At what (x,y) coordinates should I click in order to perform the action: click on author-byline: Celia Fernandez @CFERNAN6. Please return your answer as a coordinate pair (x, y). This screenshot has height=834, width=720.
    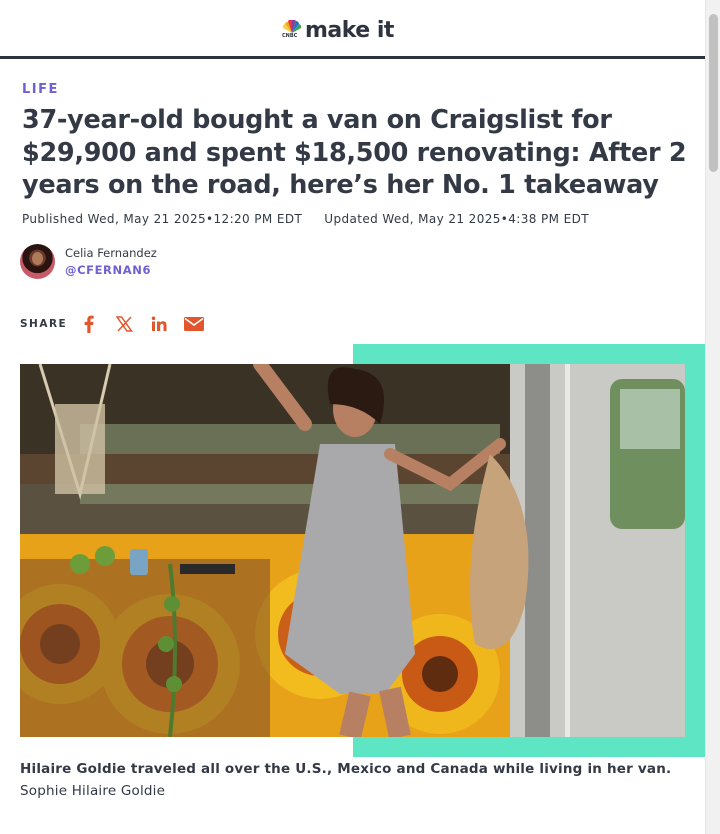
    Looking at the image, I should click on (88, 261).